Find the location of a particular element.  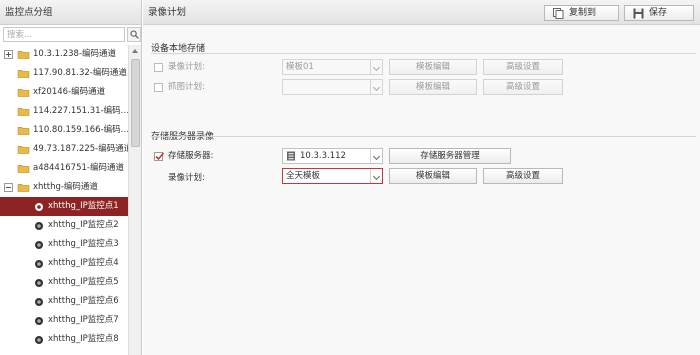

tree-camera-item: xhtthg_IP监控点5 is located at coordinates (64, 282).